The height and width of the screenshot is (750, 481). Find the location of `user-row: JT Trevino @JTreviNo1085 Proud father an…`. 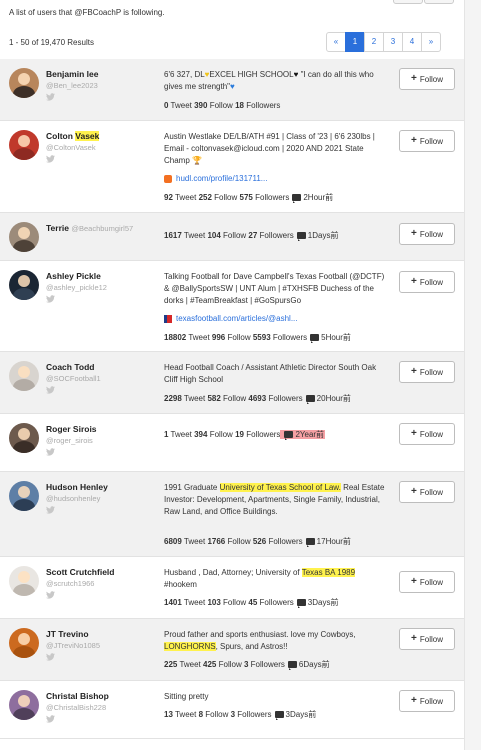

user-row: JT Trevino @JTreviNo1085 Proud father an… is located at coordinates (232, 650).